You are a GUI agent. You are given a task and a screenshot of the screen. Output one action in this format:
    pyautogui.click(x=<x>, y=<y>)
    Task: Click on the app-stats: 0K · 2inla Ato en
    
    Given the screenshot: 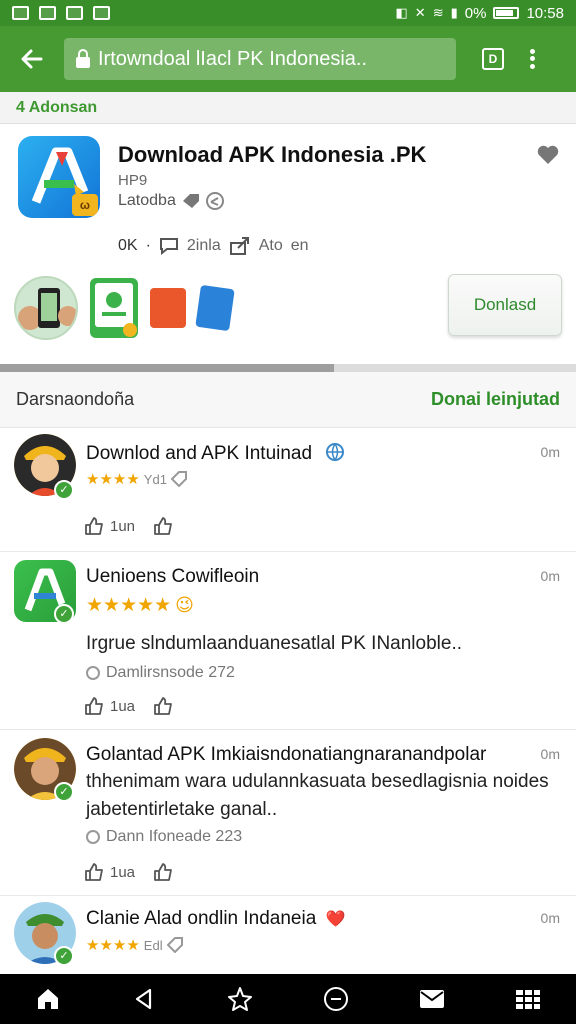 What is the action you would take?
    pyautogui.click(x=213, y=246)
    